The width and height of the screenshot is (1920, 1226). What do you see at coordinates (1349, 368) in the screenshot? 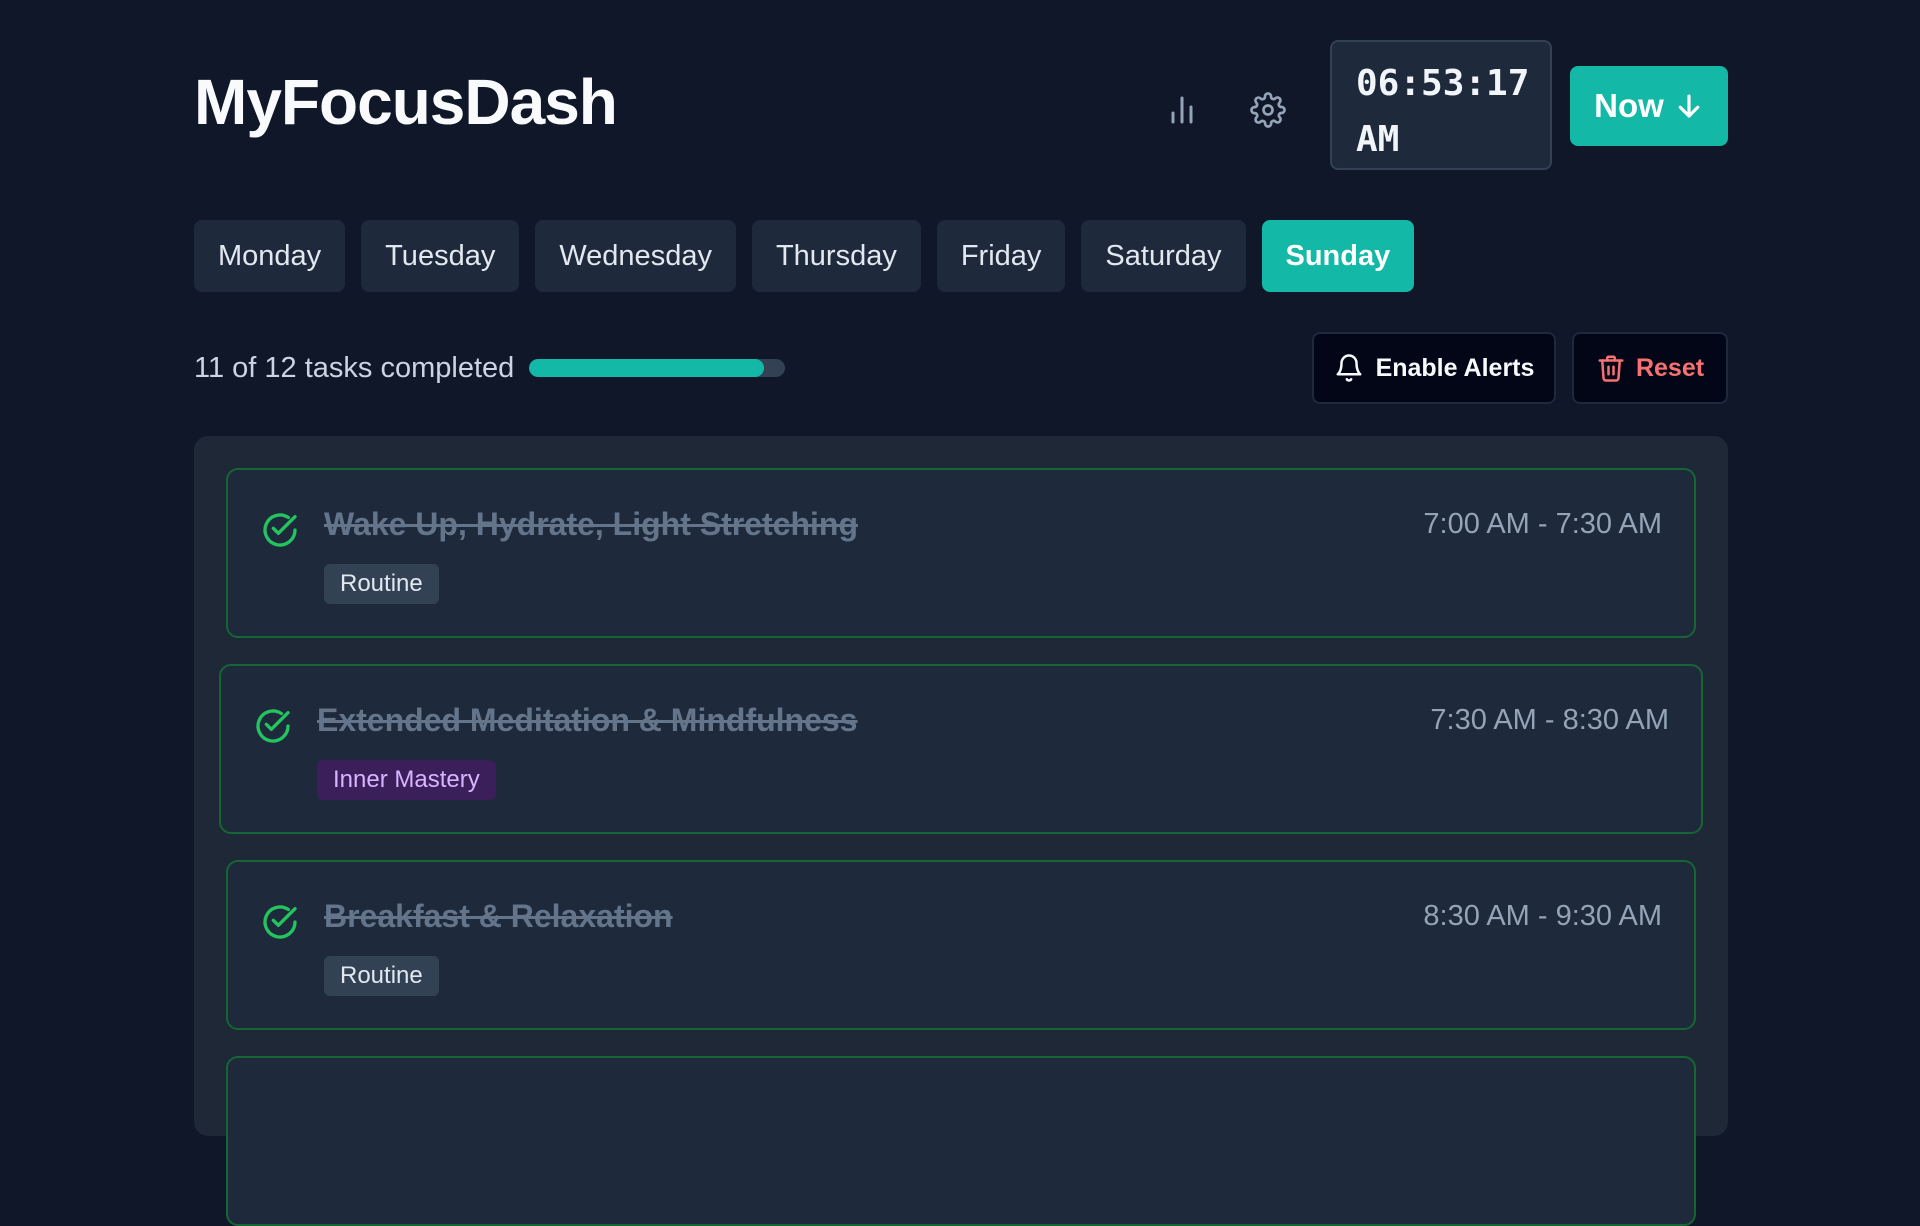
I see `bell-icon` at bounding box center [1349, 368].